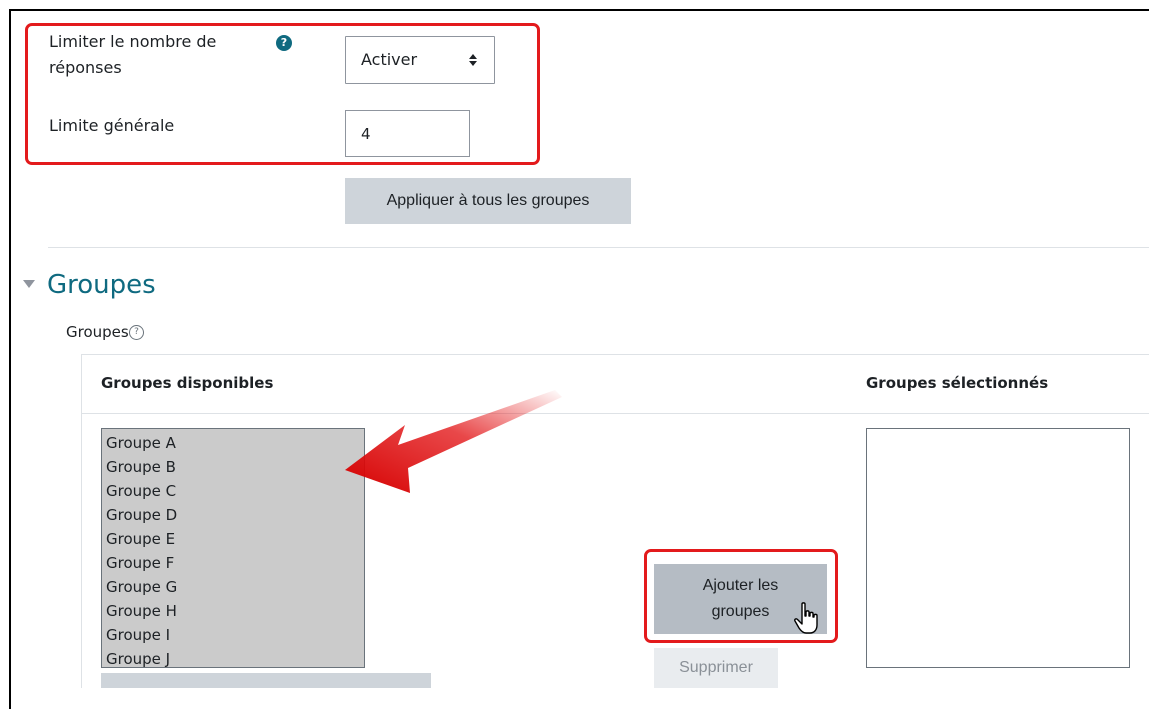 This screenshot has height=709, width=1149. I want to click on section-divider, so click(598, 247).